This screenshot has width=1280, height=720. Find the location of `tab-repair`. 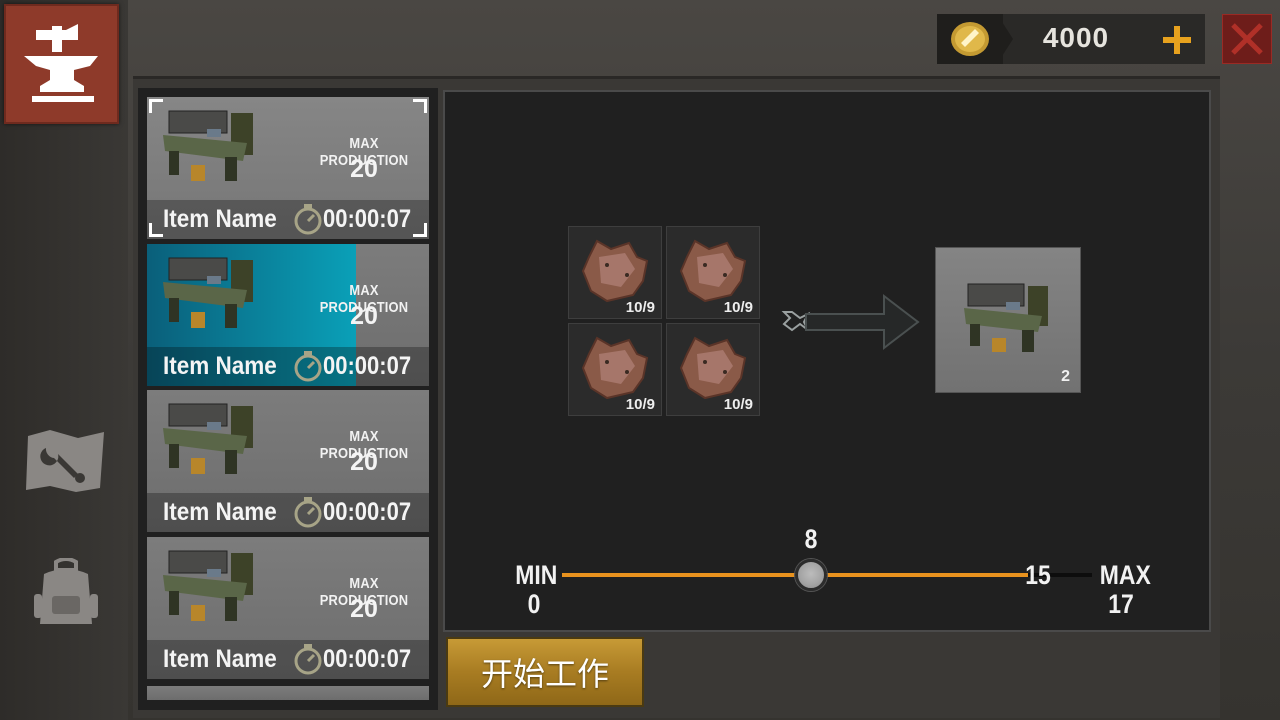

tab-repair is located at coordinates (65, 463).